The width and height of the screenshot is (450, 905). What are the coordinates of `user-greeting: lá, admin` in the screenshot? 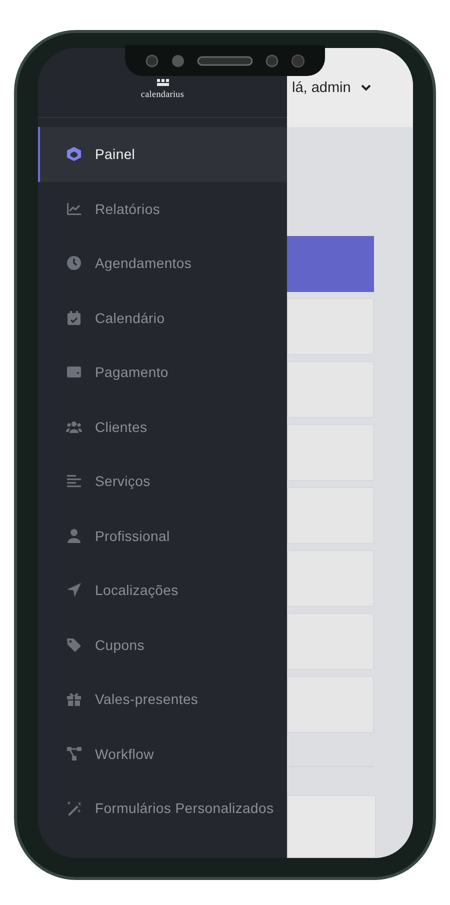 It's located at (321, 88).